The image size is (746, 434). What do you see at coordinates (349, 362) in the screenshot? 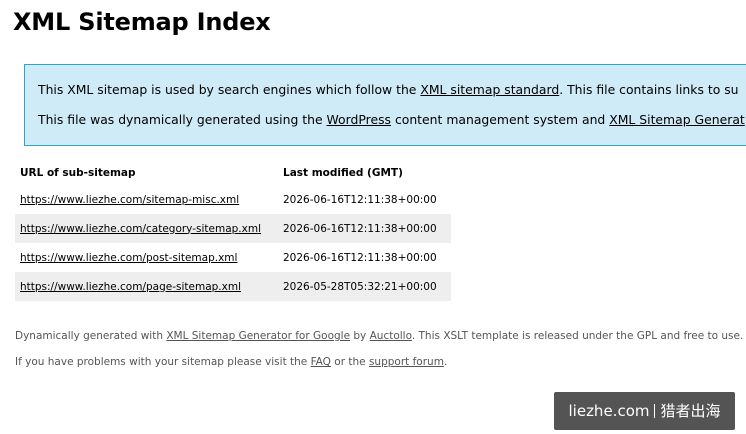
I see `footer-line-2-mid: or the` at bounding box center [349, 362].